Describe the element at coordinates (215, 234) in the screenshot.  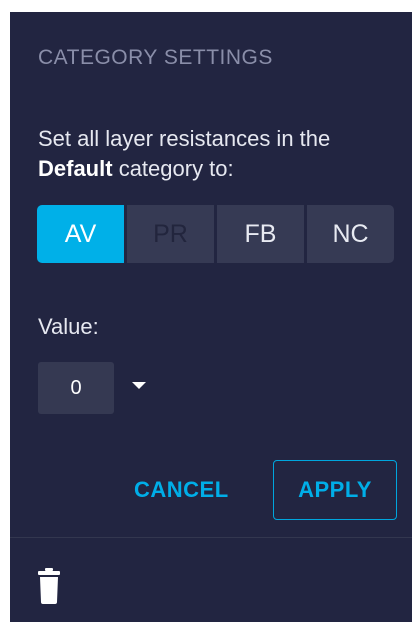
I see `resistance-segmented-control: AV PR FB NC` at that location.